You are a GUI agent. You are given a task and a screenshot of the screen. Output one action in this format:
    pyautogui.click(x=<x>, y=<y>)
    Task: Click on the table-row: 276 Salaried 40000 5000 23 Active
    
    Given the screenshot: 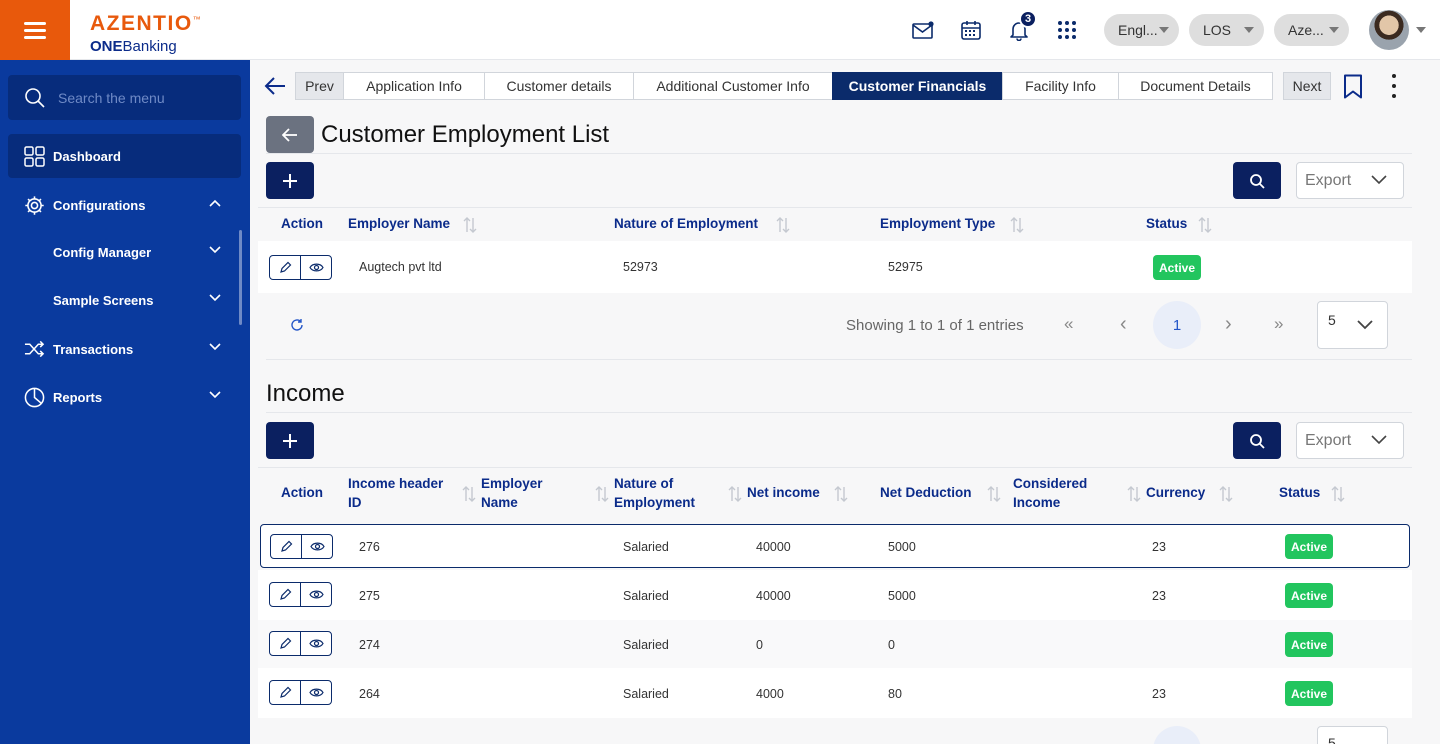 What is the action you would take?
    pyautogui.click(x=835, y=546)
    